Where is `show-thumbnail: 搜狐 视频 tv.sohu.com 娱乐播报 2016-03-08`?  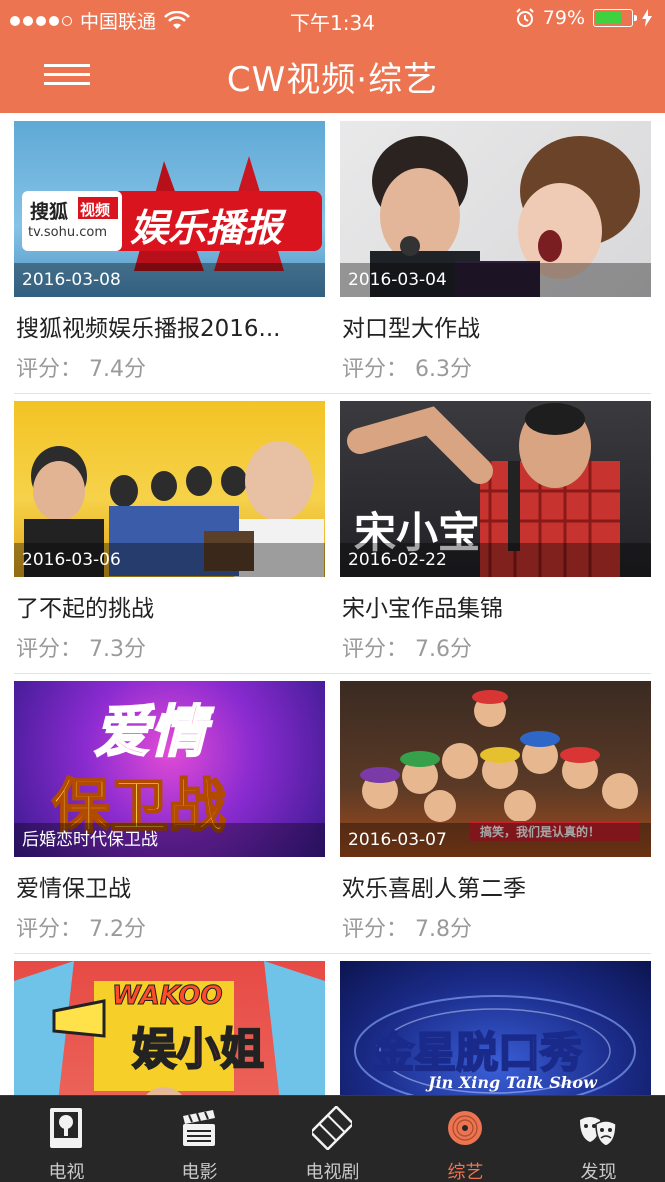 show-thumbnail: 搜狐 视频 tv.sohu.com 娱乐播报 2016-03-08 is located at coordinates (169, 209).